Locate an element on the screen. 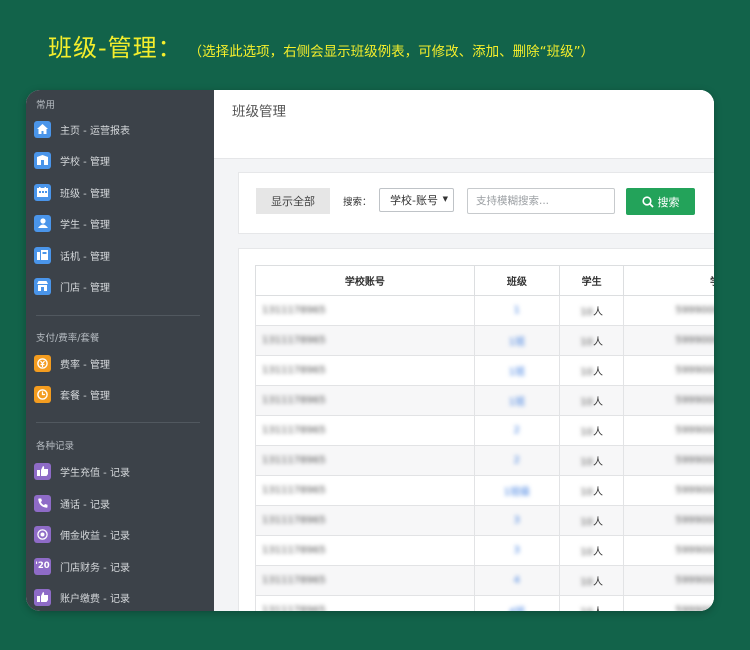 The image size is (750, 650). sidebar-item-store: 门店 - 管理 is located at coordinates (119, 286).